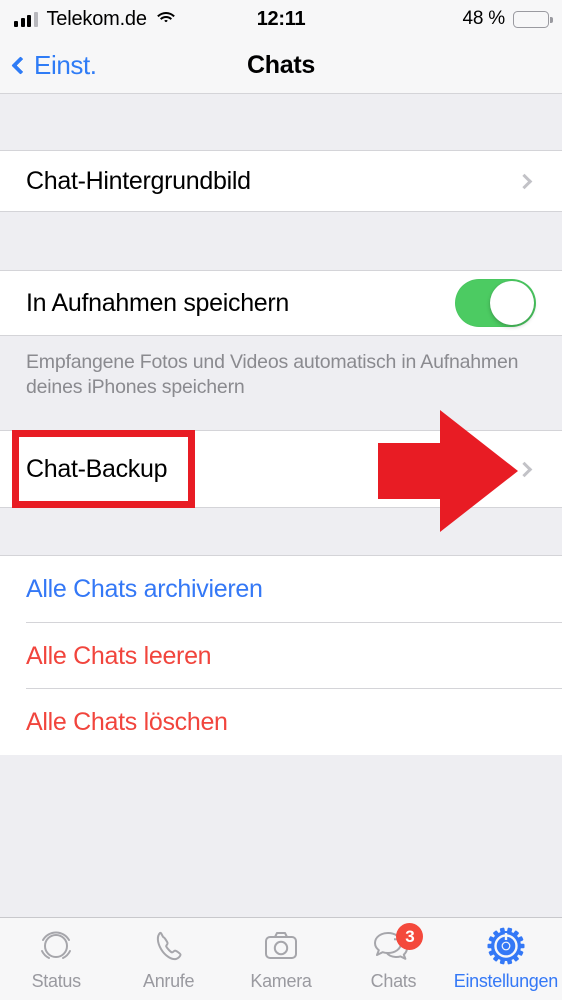  I want to click on row-delete-all-chats: Alle Chats löschen, so click(281, 722).